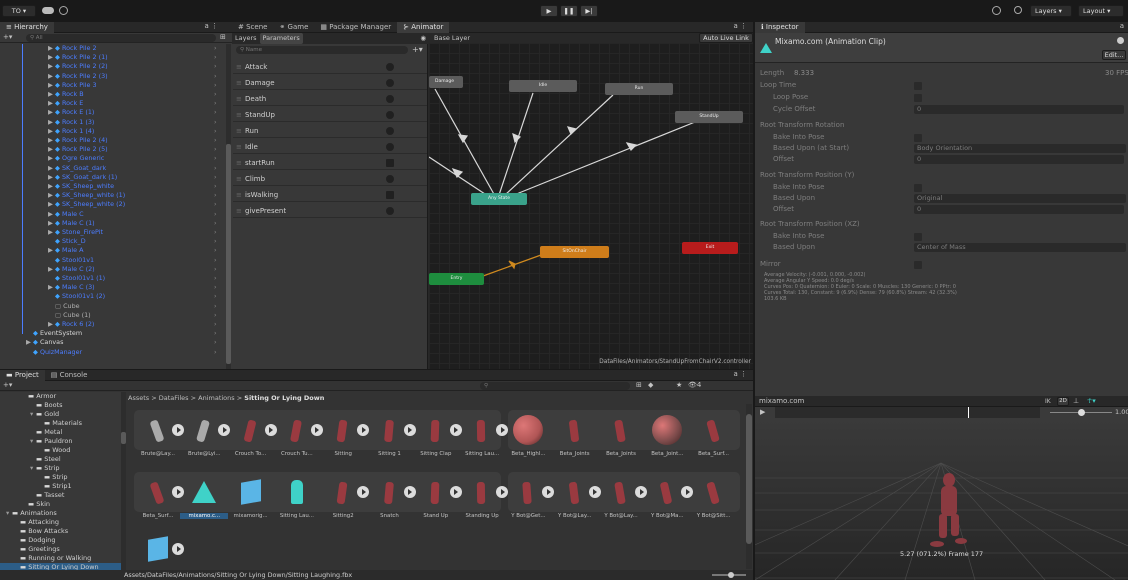 This screenshot has width=1128, height=580. Describe the element at coordinates (228, 206) in the screenshot. I see `hierarchy-scrollbar` at that location.